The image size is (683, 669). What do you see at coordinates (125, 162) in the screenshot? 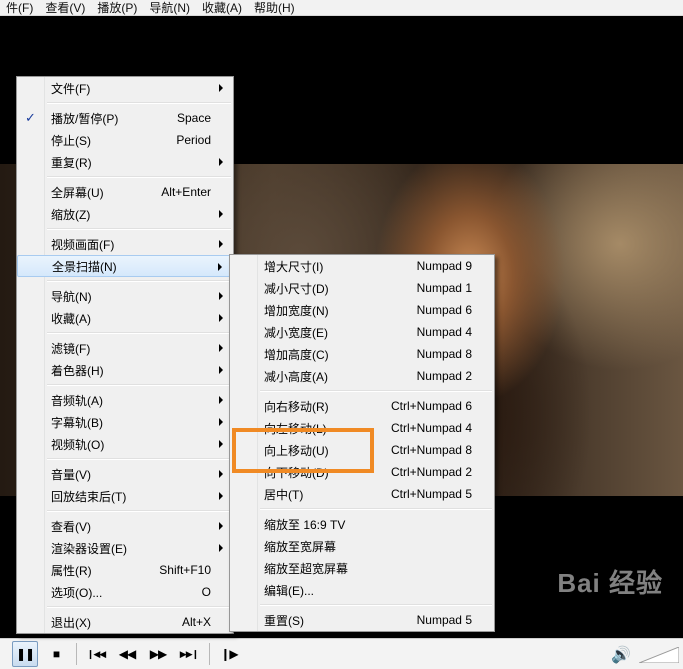
I see `menu-item: 重复(R)` at bounding box center [125, 162].